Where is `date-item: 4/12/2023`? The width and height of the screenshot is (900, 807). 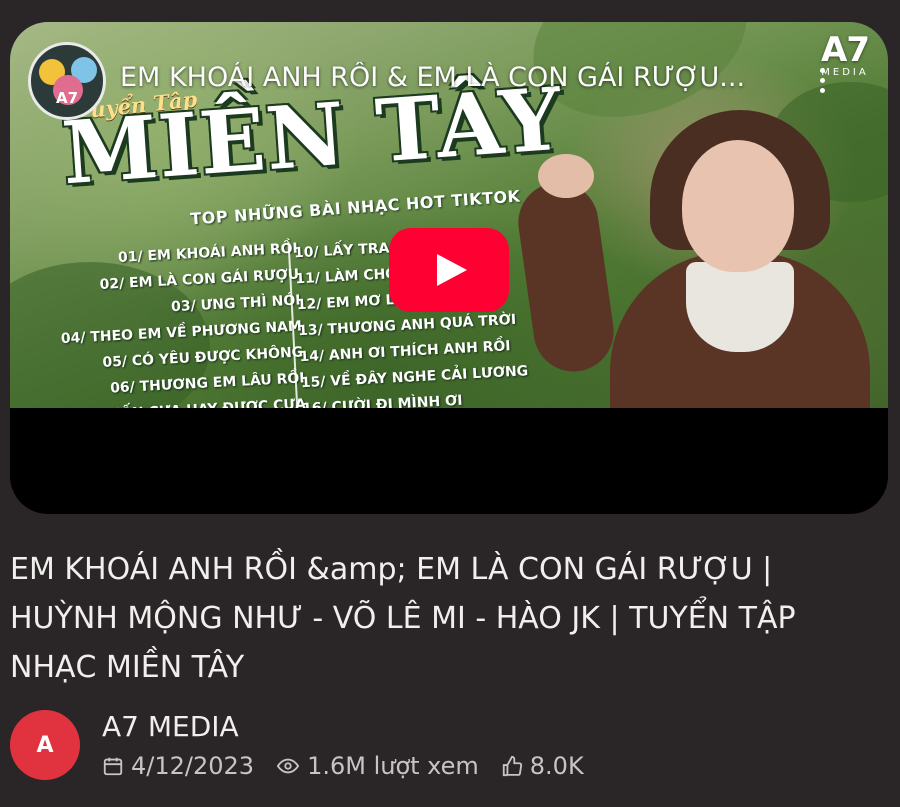 date-item: 4/12/2023 is located at coordinates (178, 766).